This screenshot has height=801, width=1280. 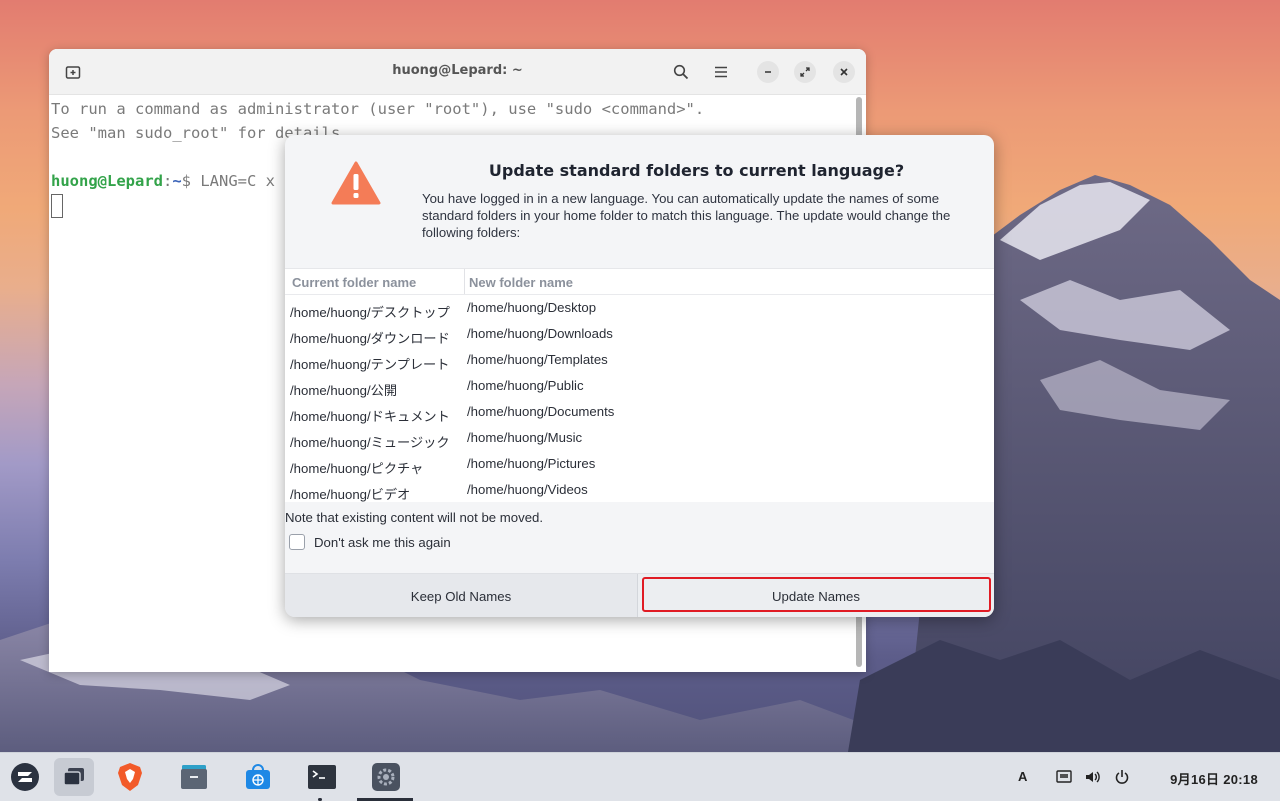 I want to click on prompt-command: $ LANG=C x, so click(x=228, y=181).